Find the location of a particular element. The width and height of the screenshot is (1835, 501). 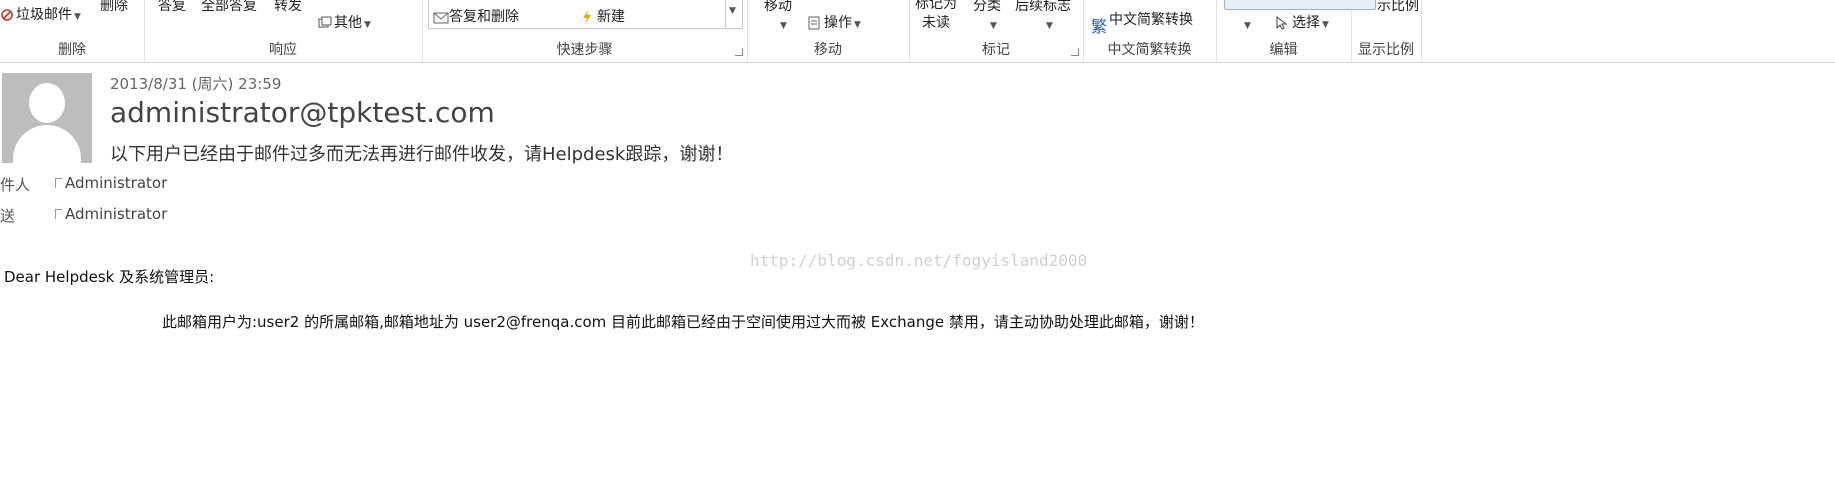

chinese-convert-label: 中文简繁转换 is located at coordinates (1151, 20).